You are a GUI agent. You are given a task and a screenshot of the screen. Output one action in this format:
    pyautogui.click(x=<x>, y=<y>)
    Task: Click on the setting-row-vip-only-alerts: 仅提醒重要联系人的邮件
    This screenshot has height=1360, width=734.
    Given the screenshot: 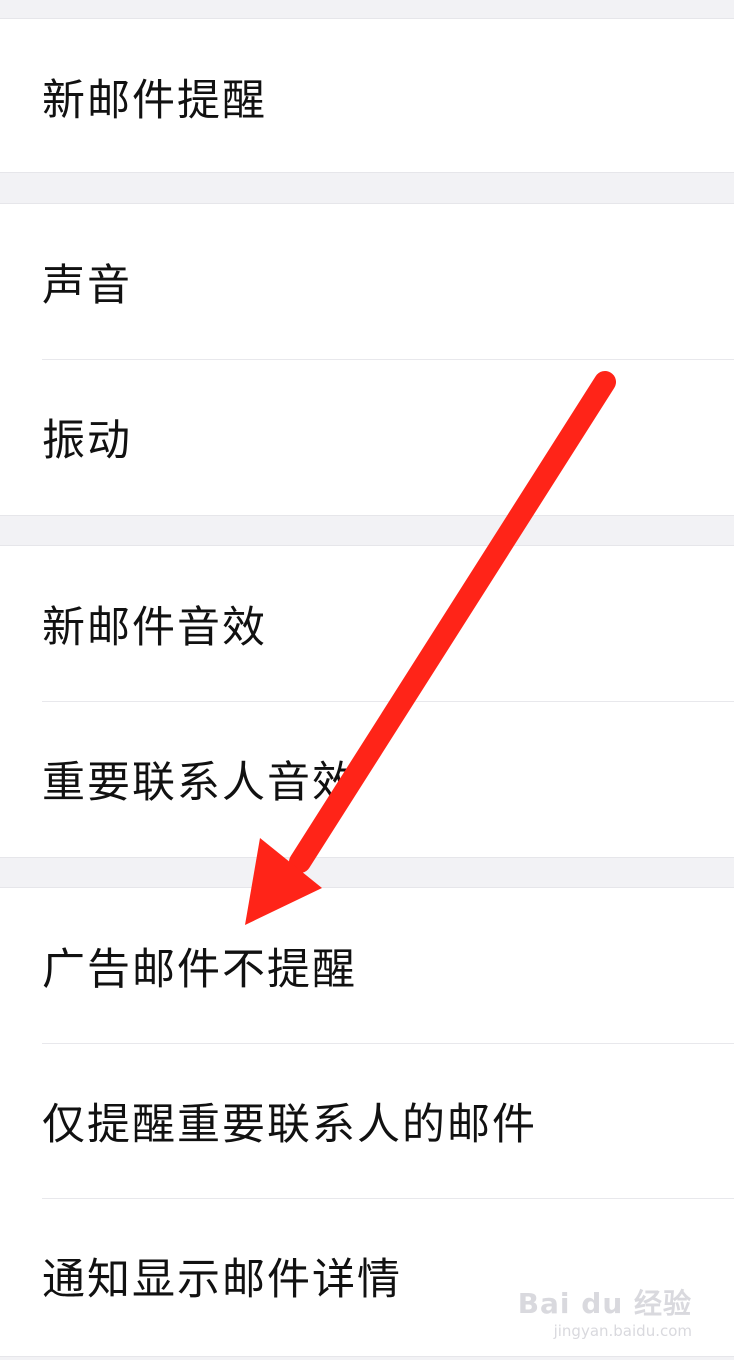 What is the action you would take?
    pyautogui.click(x=367, y=1120)
    